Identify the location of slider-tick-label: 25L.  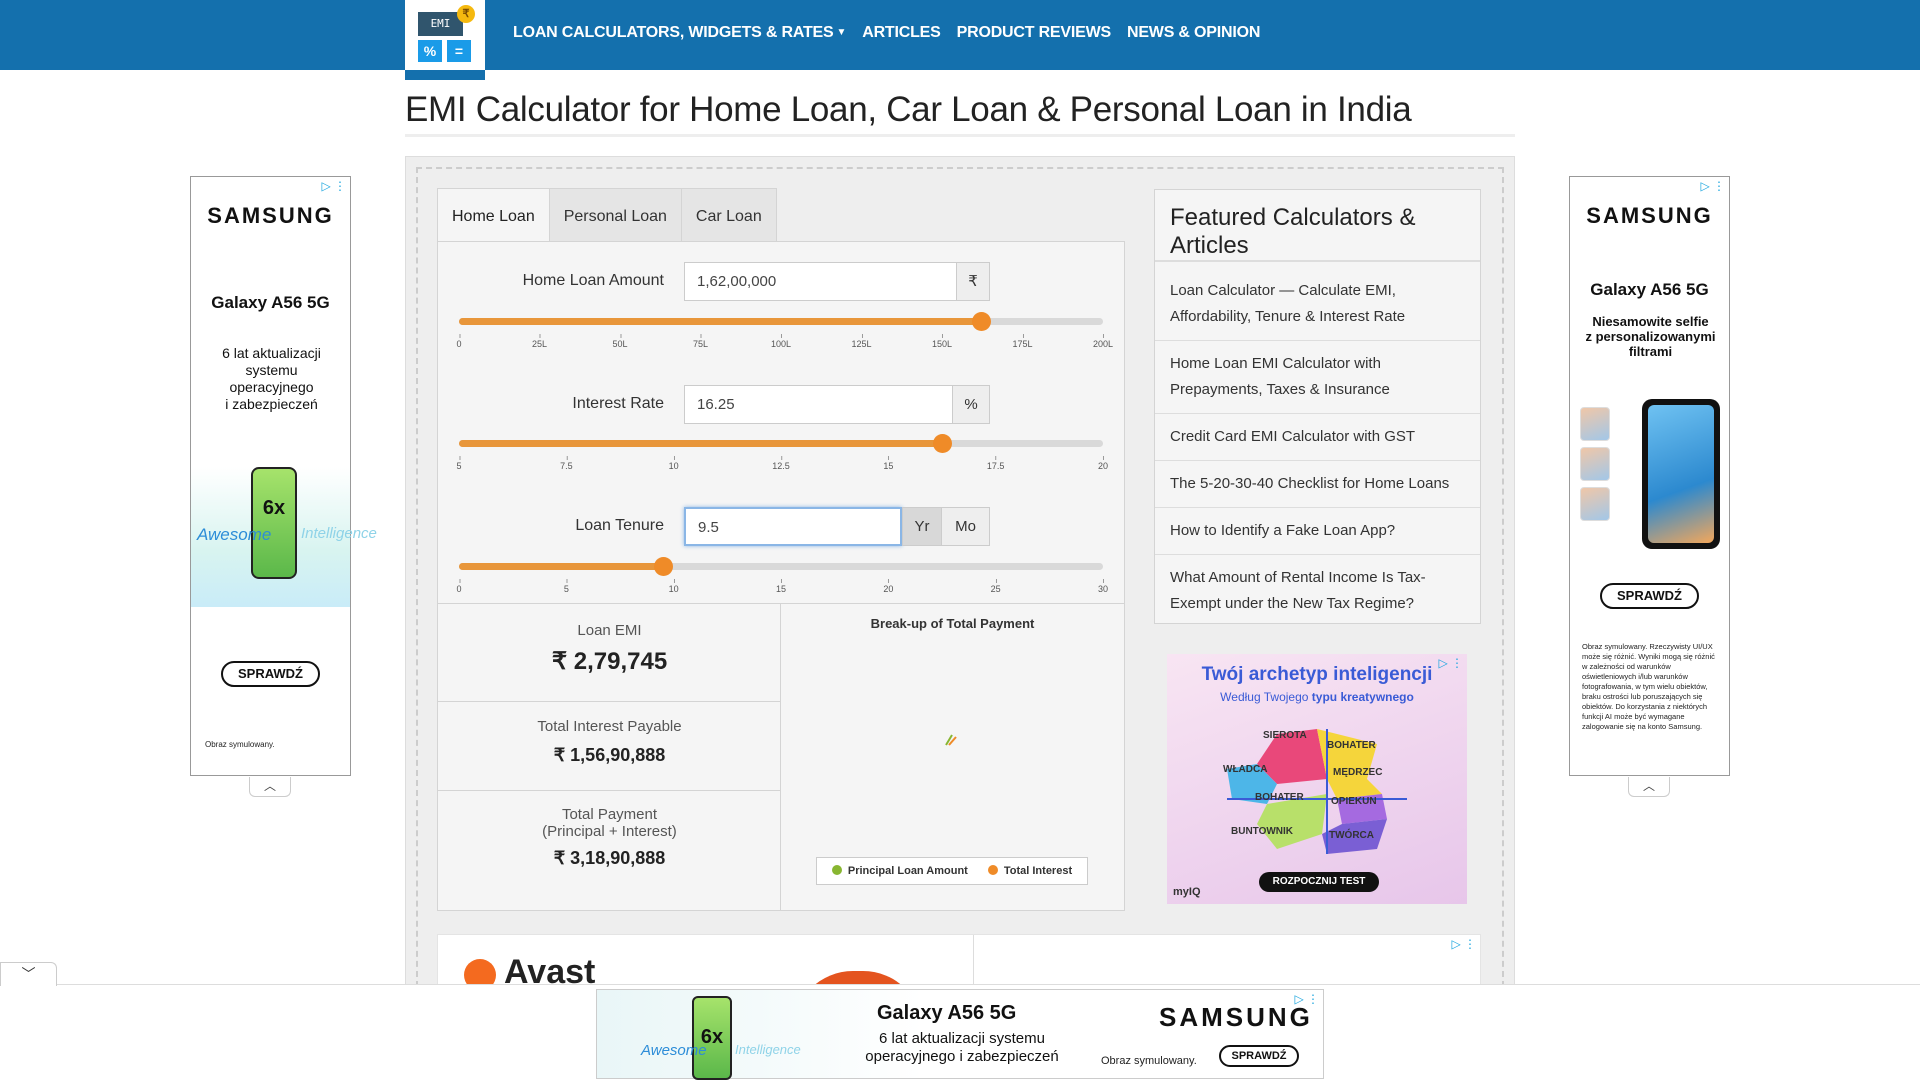
(539, 341).